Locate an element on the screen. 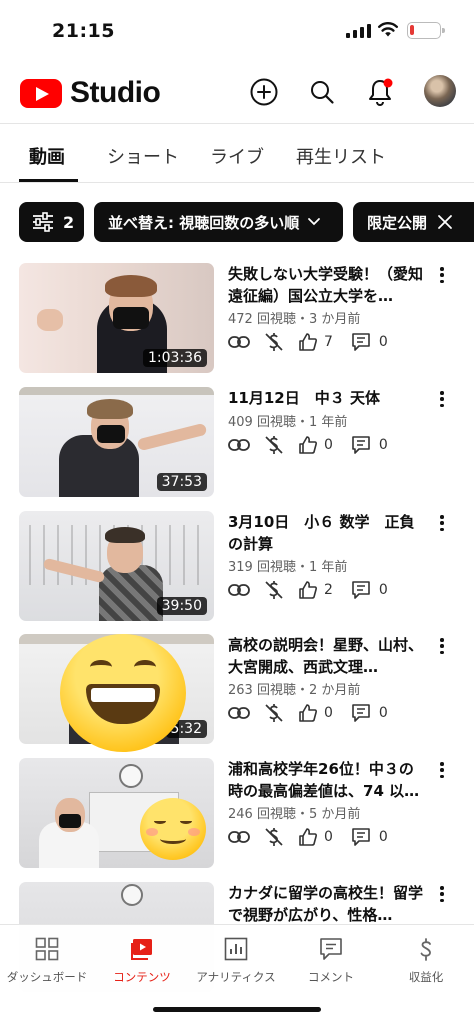 The width and height of the screenshot is (474, 1024). content-tabs: 動画 ショート ライブ 再生リスト is located at coordinates (237, 154).